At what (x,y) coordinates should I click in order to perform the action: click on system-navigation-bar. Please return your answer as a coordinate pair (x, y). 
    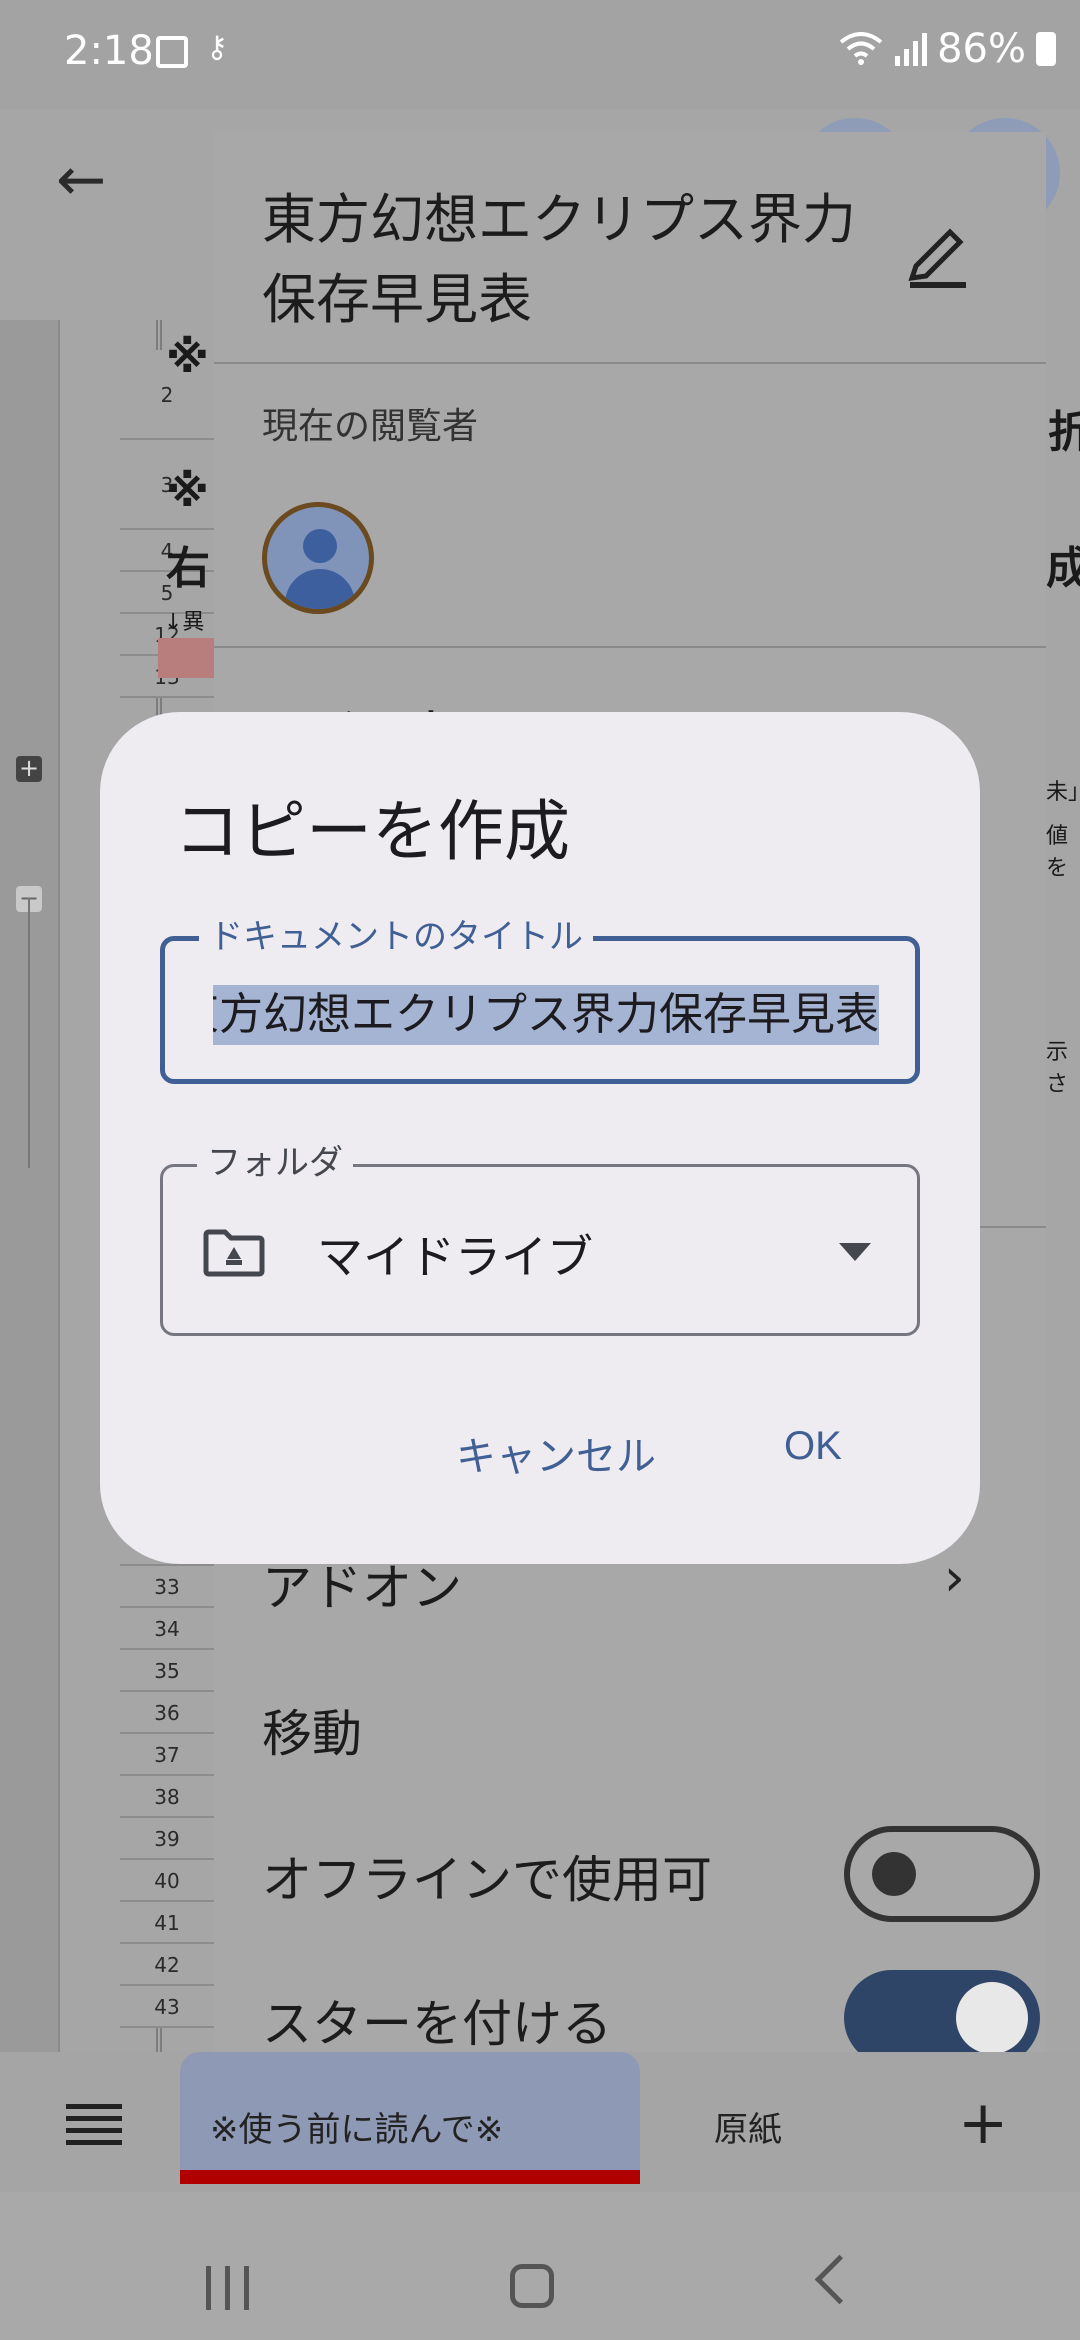
    Looking at the image, I should click on (540, 2266).